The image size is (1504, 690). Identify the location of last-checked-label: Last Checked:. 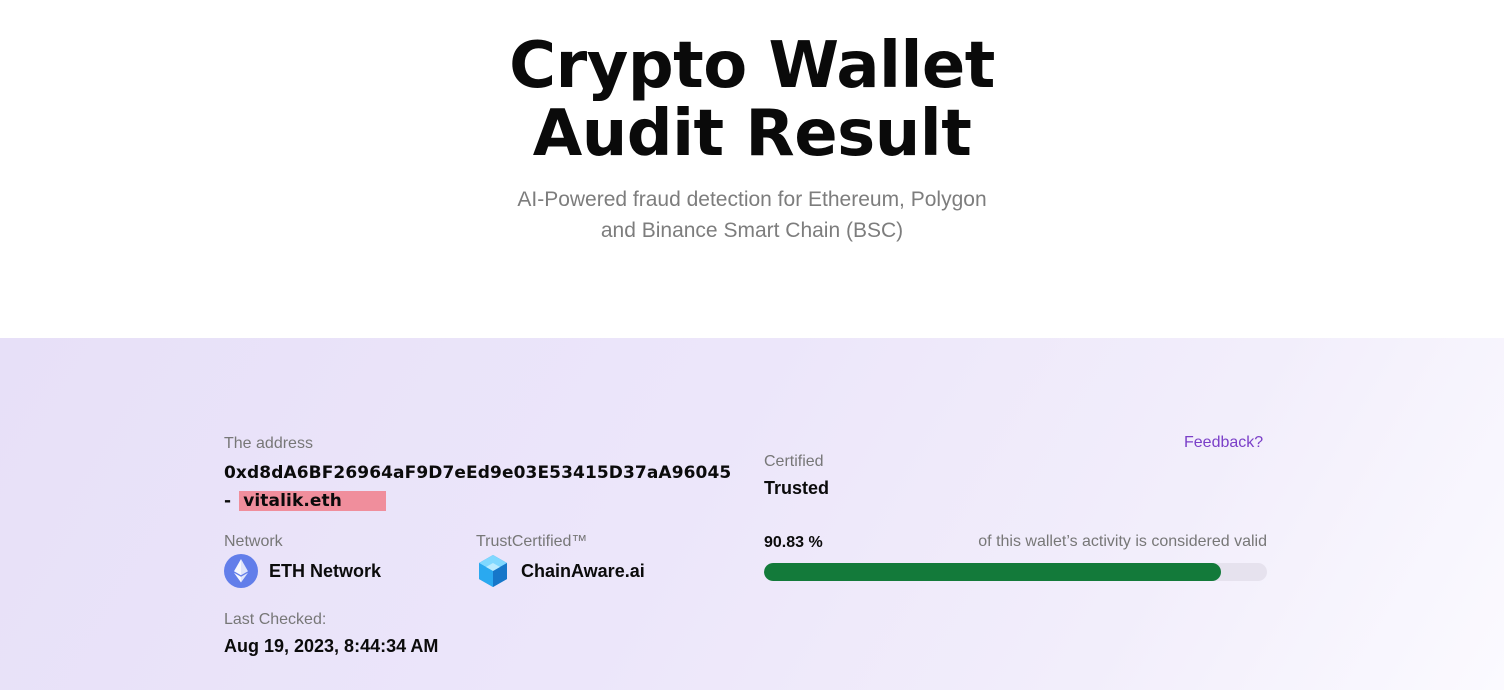
(275, 619).